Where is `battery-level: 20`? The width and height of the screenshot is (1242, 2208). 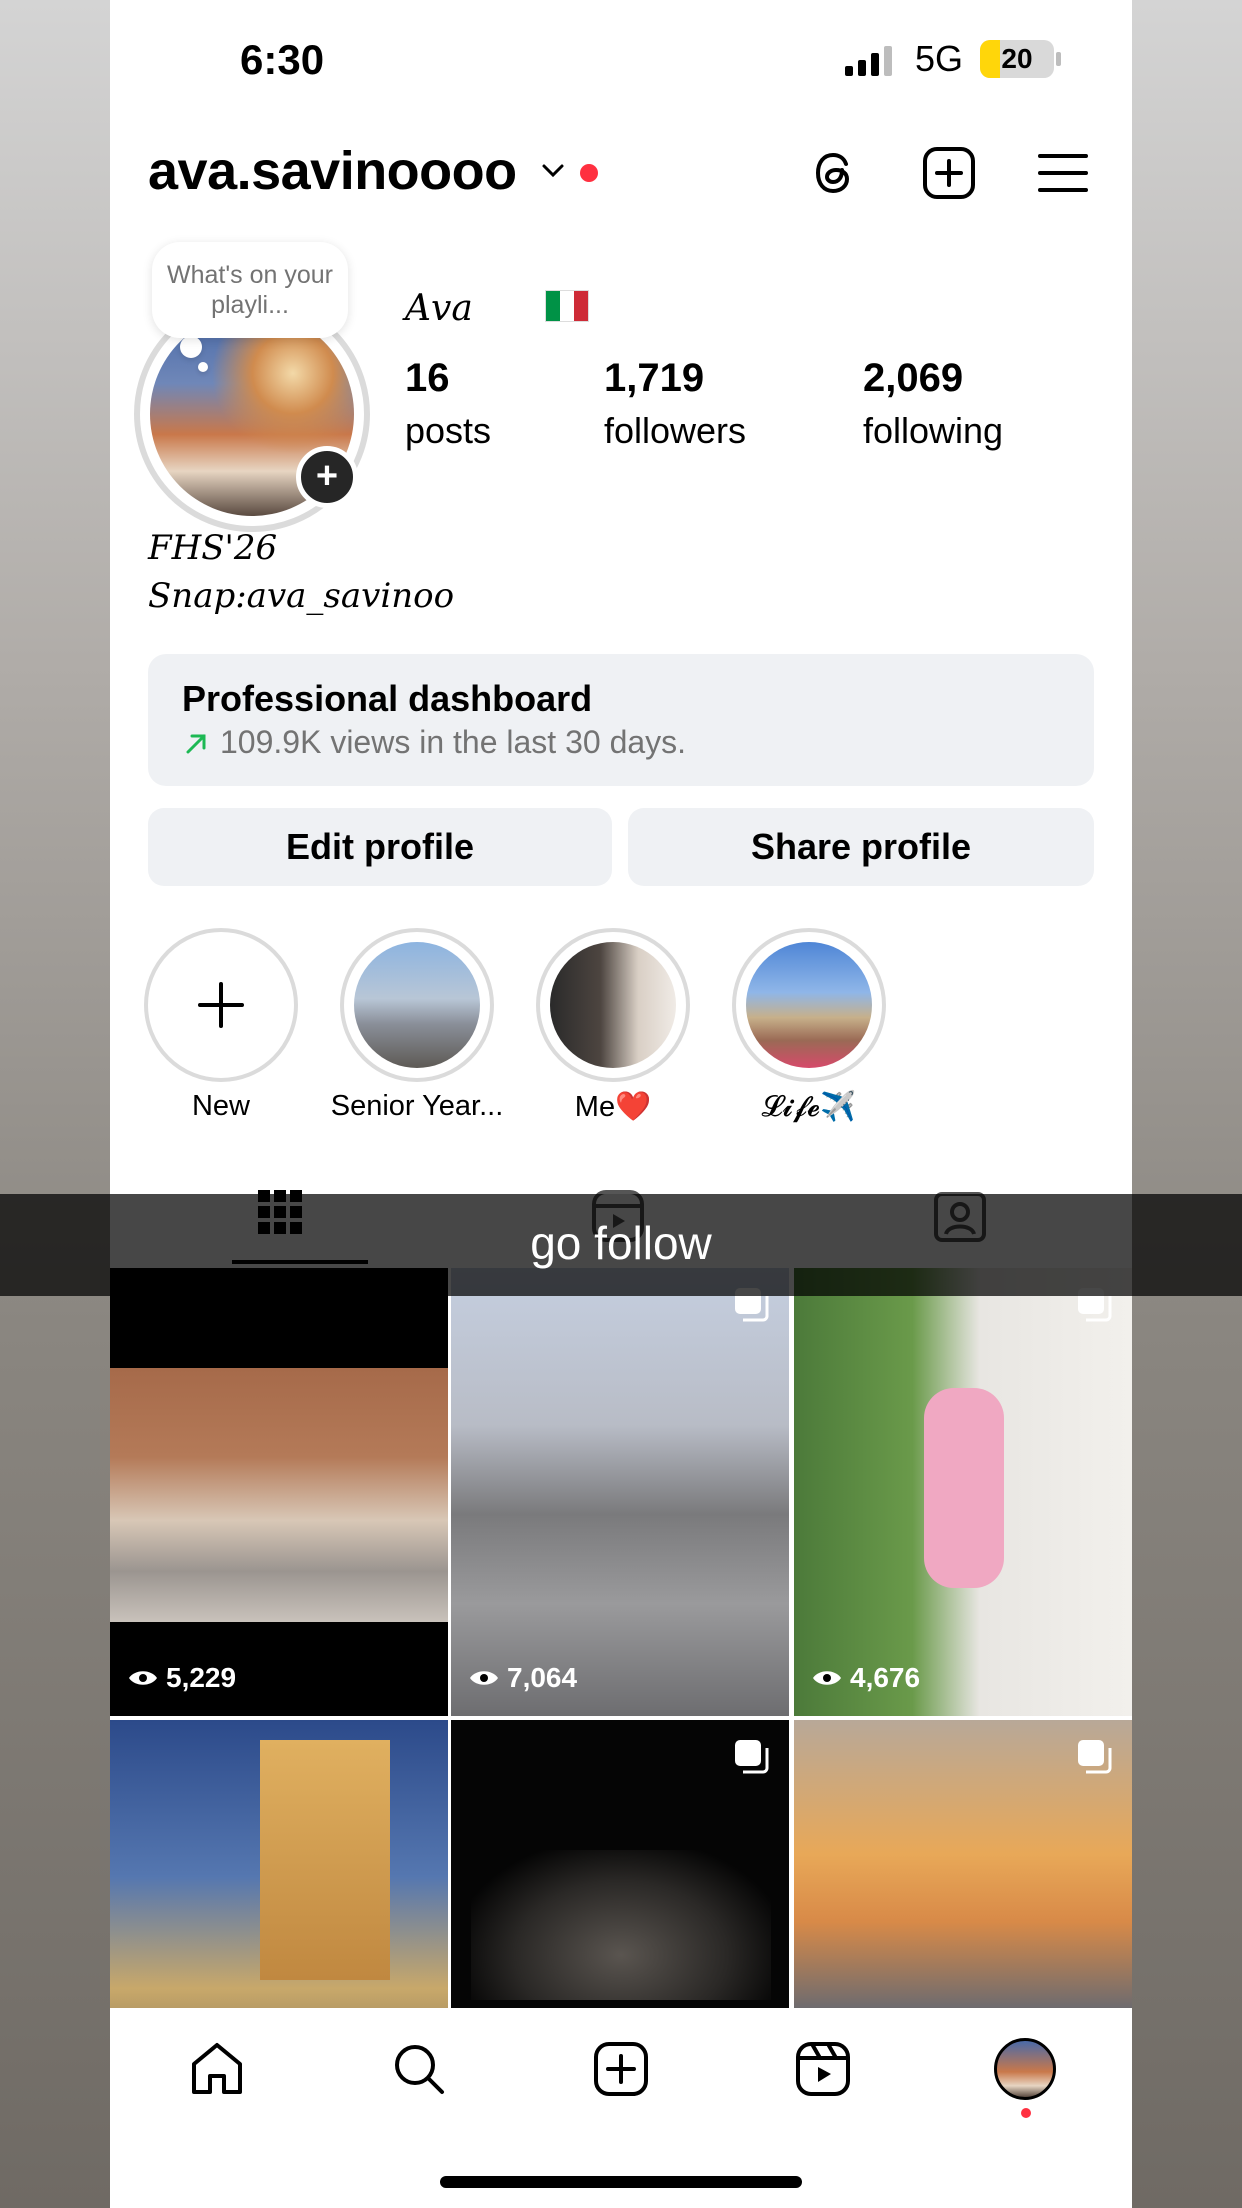 battery-level: 20 is located at coordinates (1017, 58).